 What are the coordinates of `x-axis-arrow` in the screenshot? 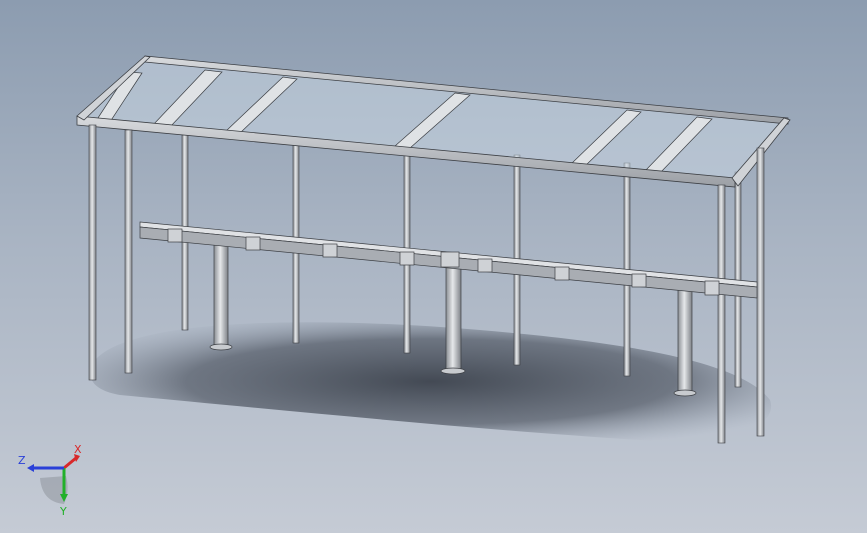 It's located at (70, 463).